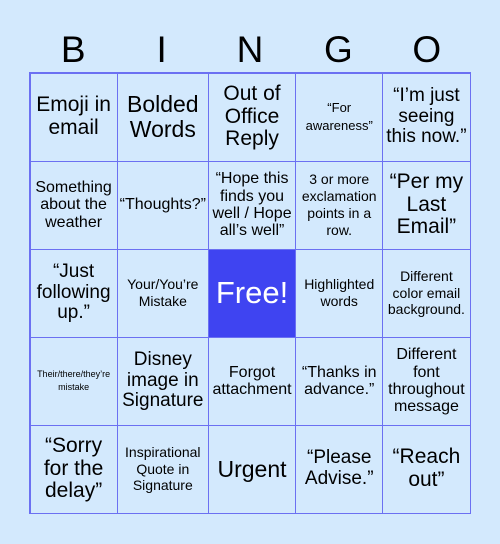 Image resolution: width=500 pixels, height=544 pixels. I want to click on header-letter-i: I, so click(161, 49).